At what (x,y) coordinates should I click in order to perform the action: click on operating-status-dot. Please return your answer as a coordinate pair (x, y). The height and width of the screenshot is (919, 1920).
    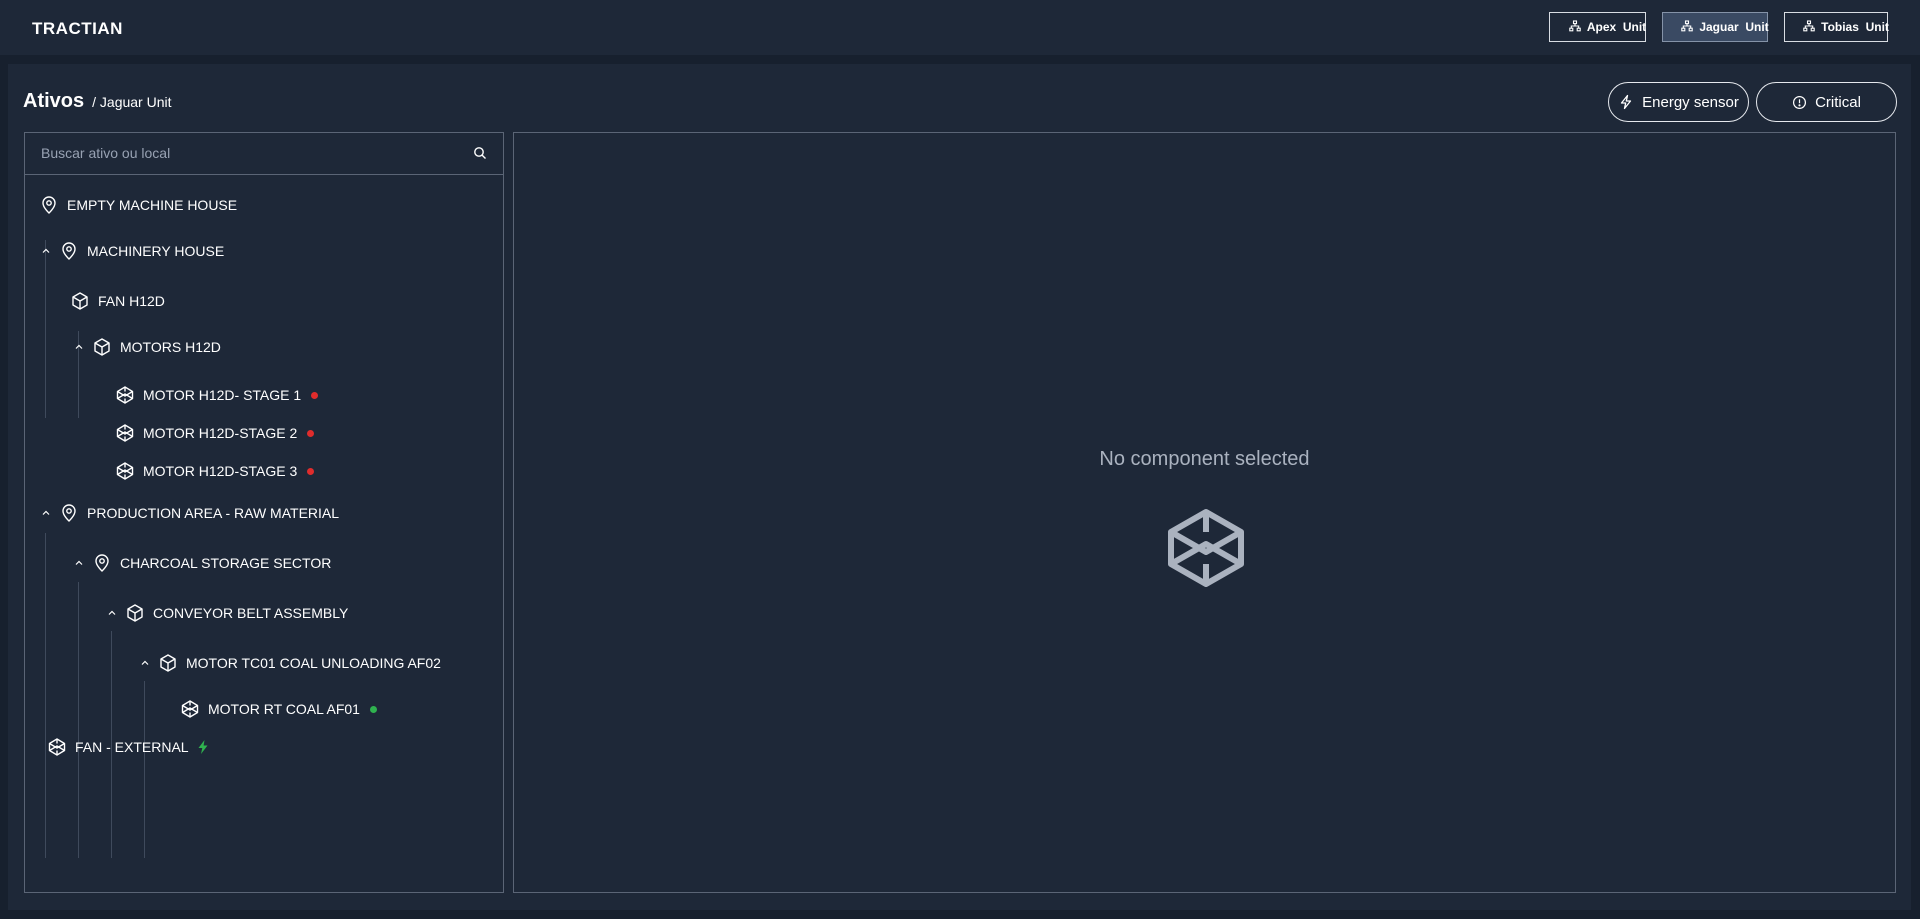
    Looking at the image, I should click on (373, 709).